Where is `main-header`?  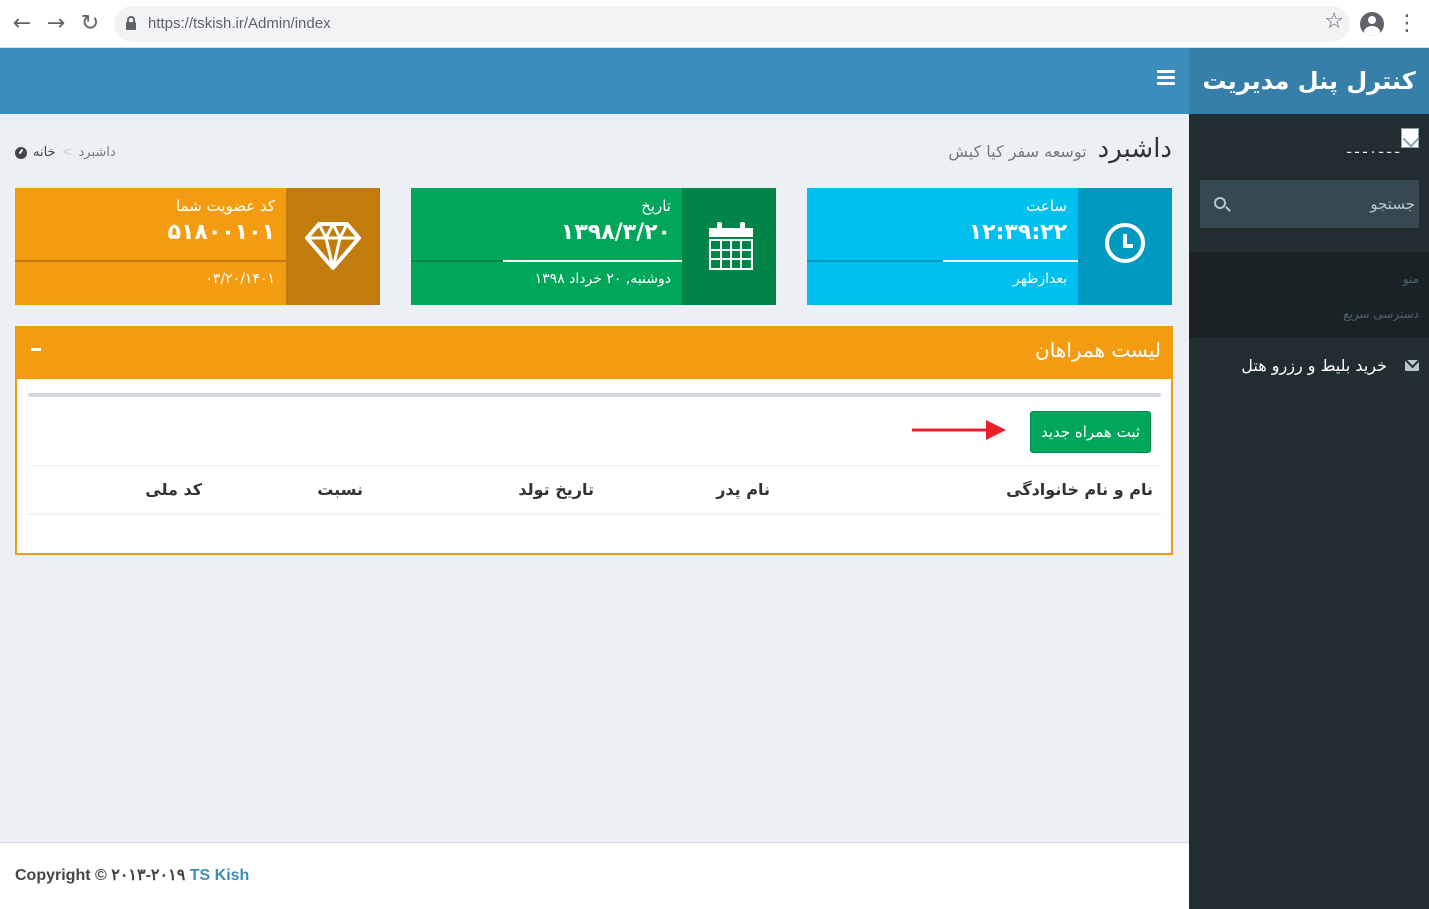 main-header is located at coordinates (594, 81).